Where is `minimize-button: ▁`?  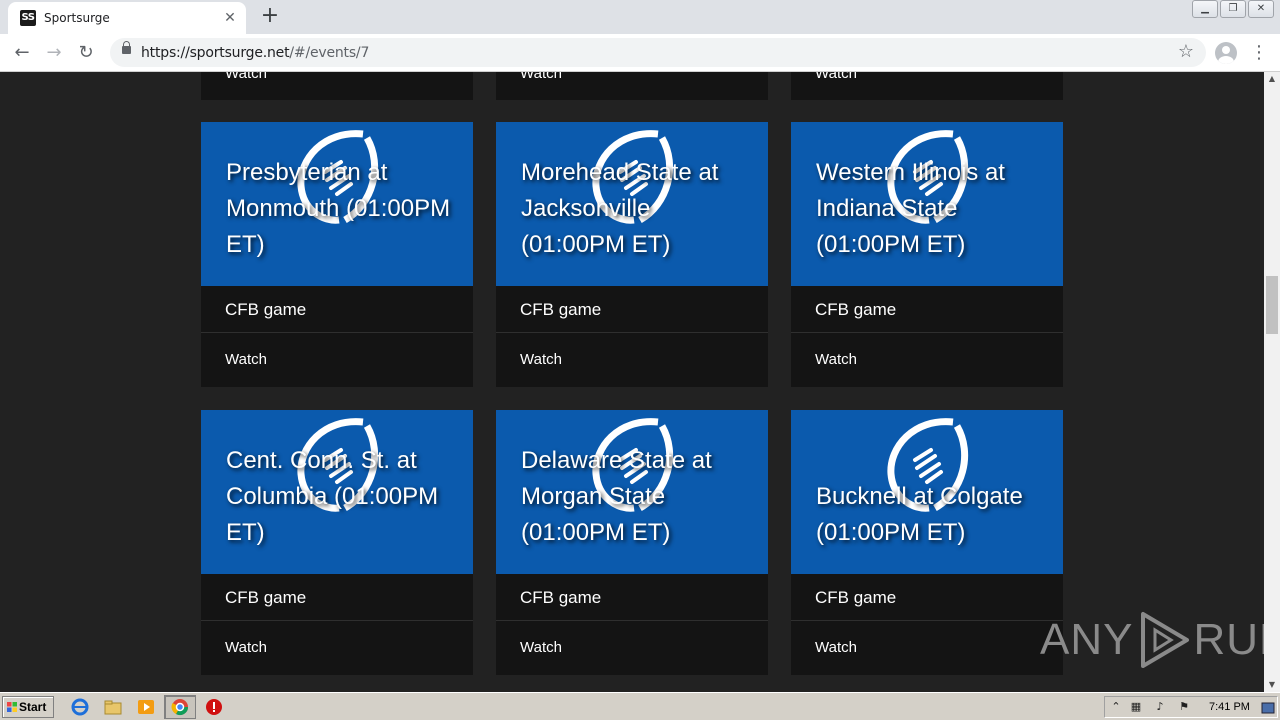 minimize-button: ▁ is located at coordinates (1205, 9).